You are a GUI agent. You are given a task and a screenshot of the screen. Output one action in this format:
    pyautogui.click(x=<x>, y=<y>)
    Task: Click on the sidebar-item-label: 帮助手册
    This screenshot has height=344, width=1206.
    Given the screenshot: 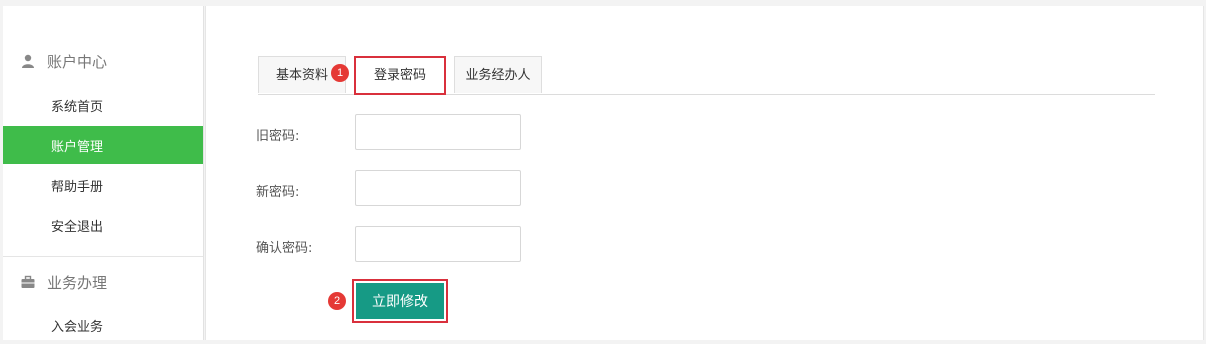 What is the action you would take?
    pyautogui.click(x=77, y=187)
    